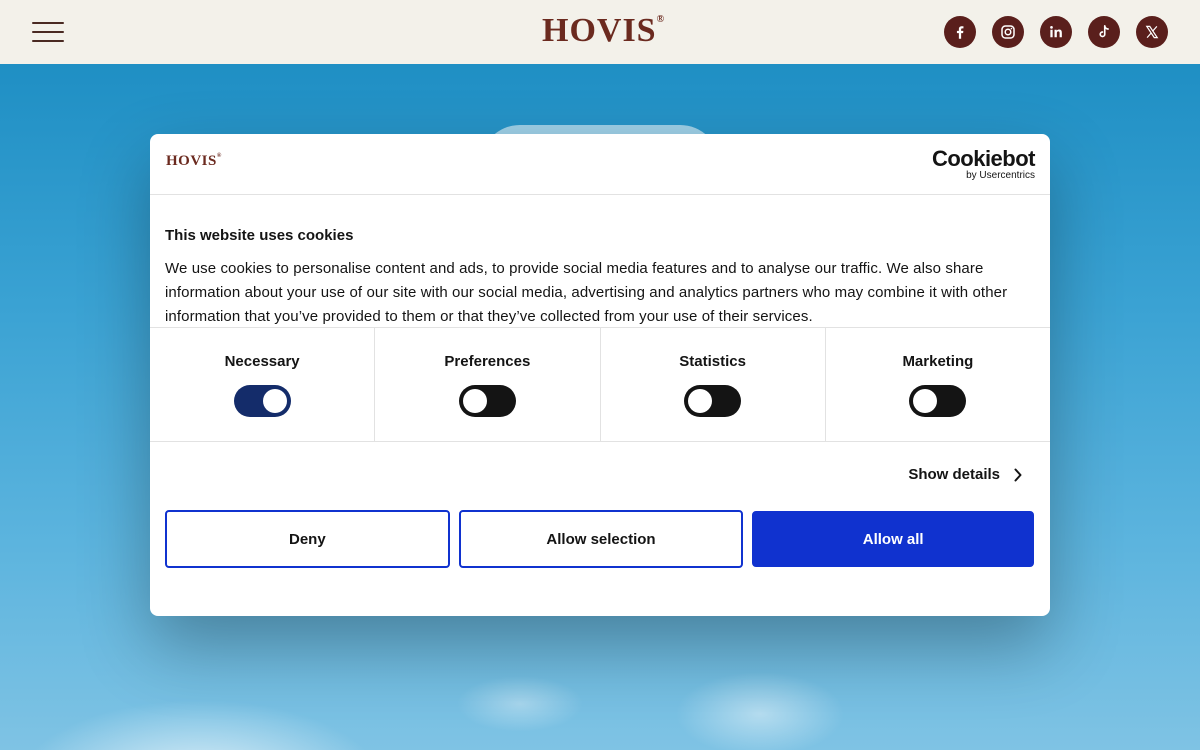  Describe the element at coordinates (1152, 32) in the screenshot. I see `x-icon` at that location.